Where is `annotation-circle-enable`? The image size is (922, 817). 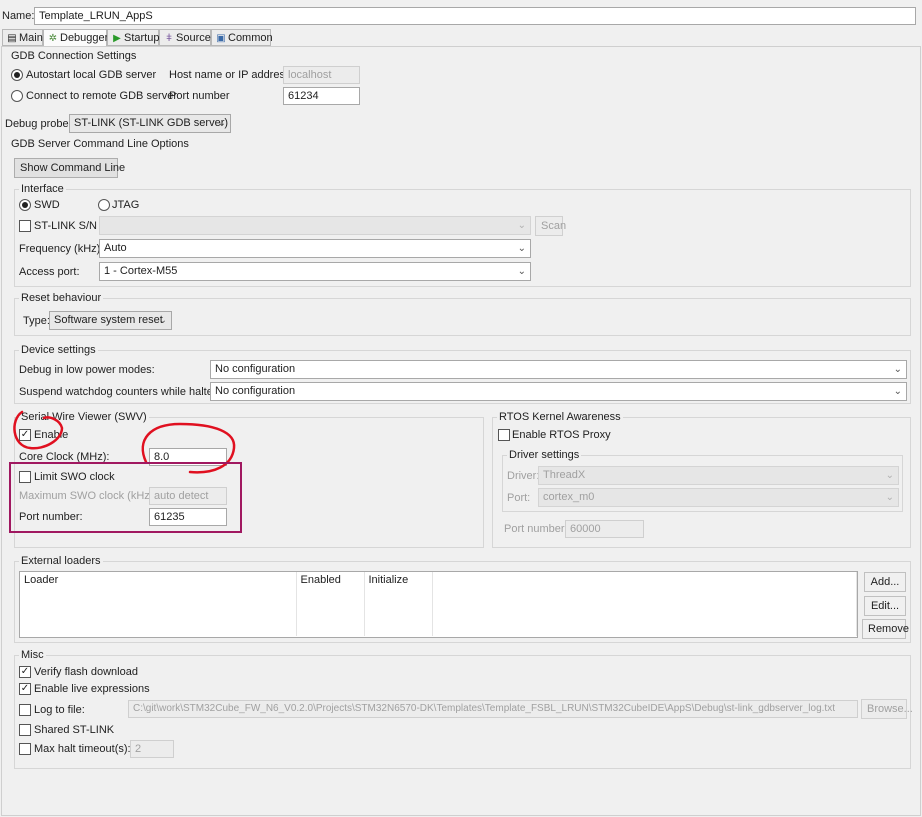 annotation-circle-enable is located at coordinates (38, 430).